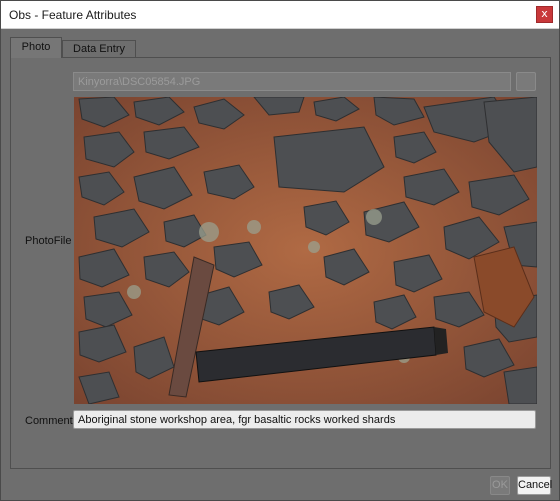 The height and width of the screenshot is (501, 560). I want to click on browse-button, so click(526, 81).